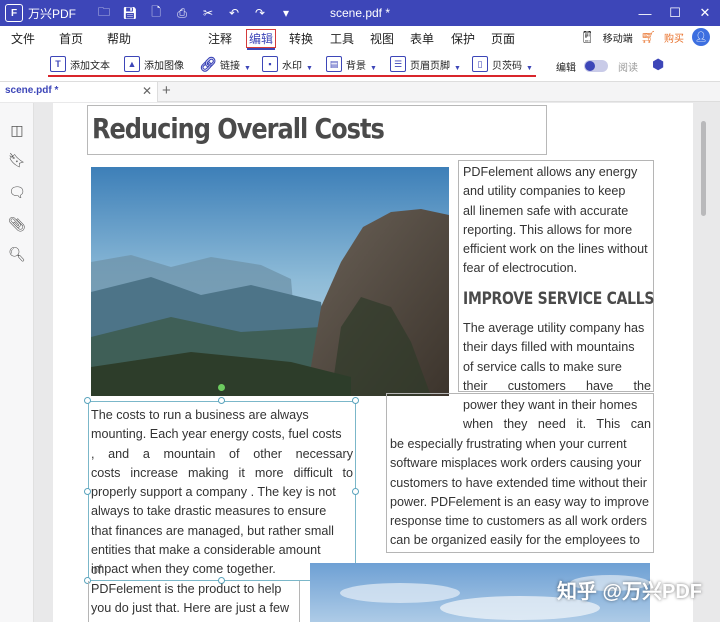 Image resolution: width=720 pixels, height=622 pixels. I want to click on undo-icon: ↶, so click(234, 13).